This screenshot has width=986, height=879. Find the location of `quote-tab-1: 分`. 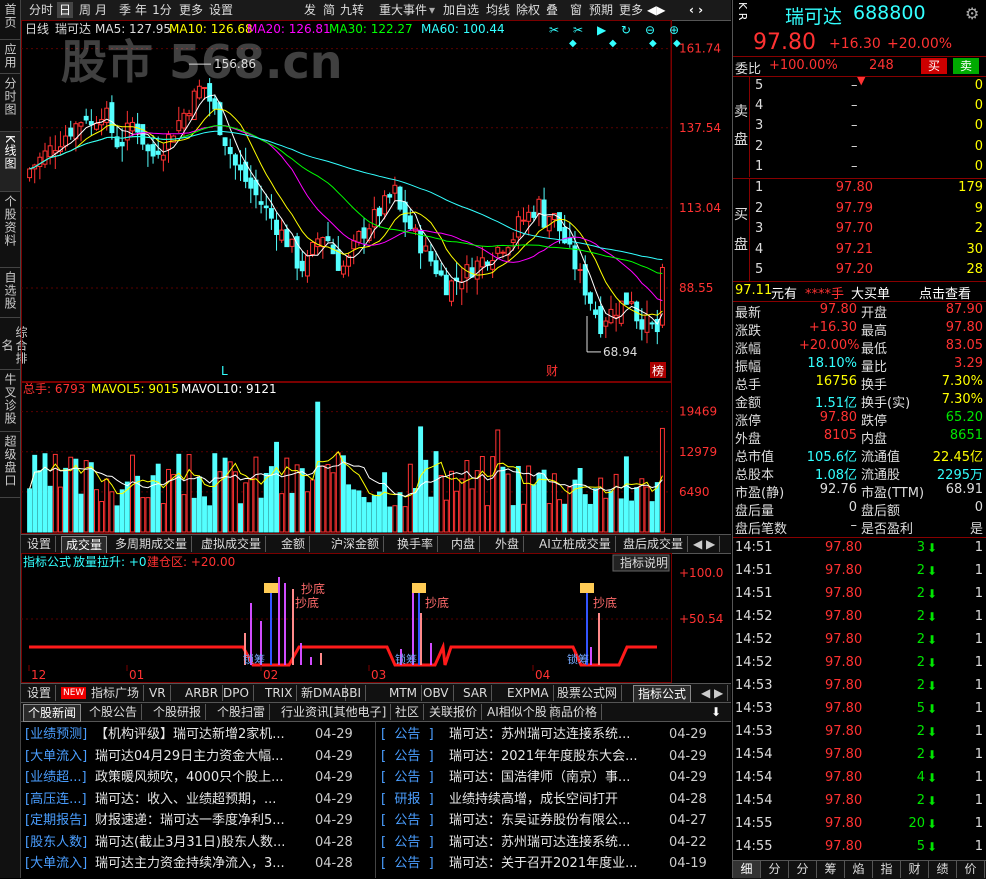

quote-tab-1: 分 is located at coordinates (775, 869).